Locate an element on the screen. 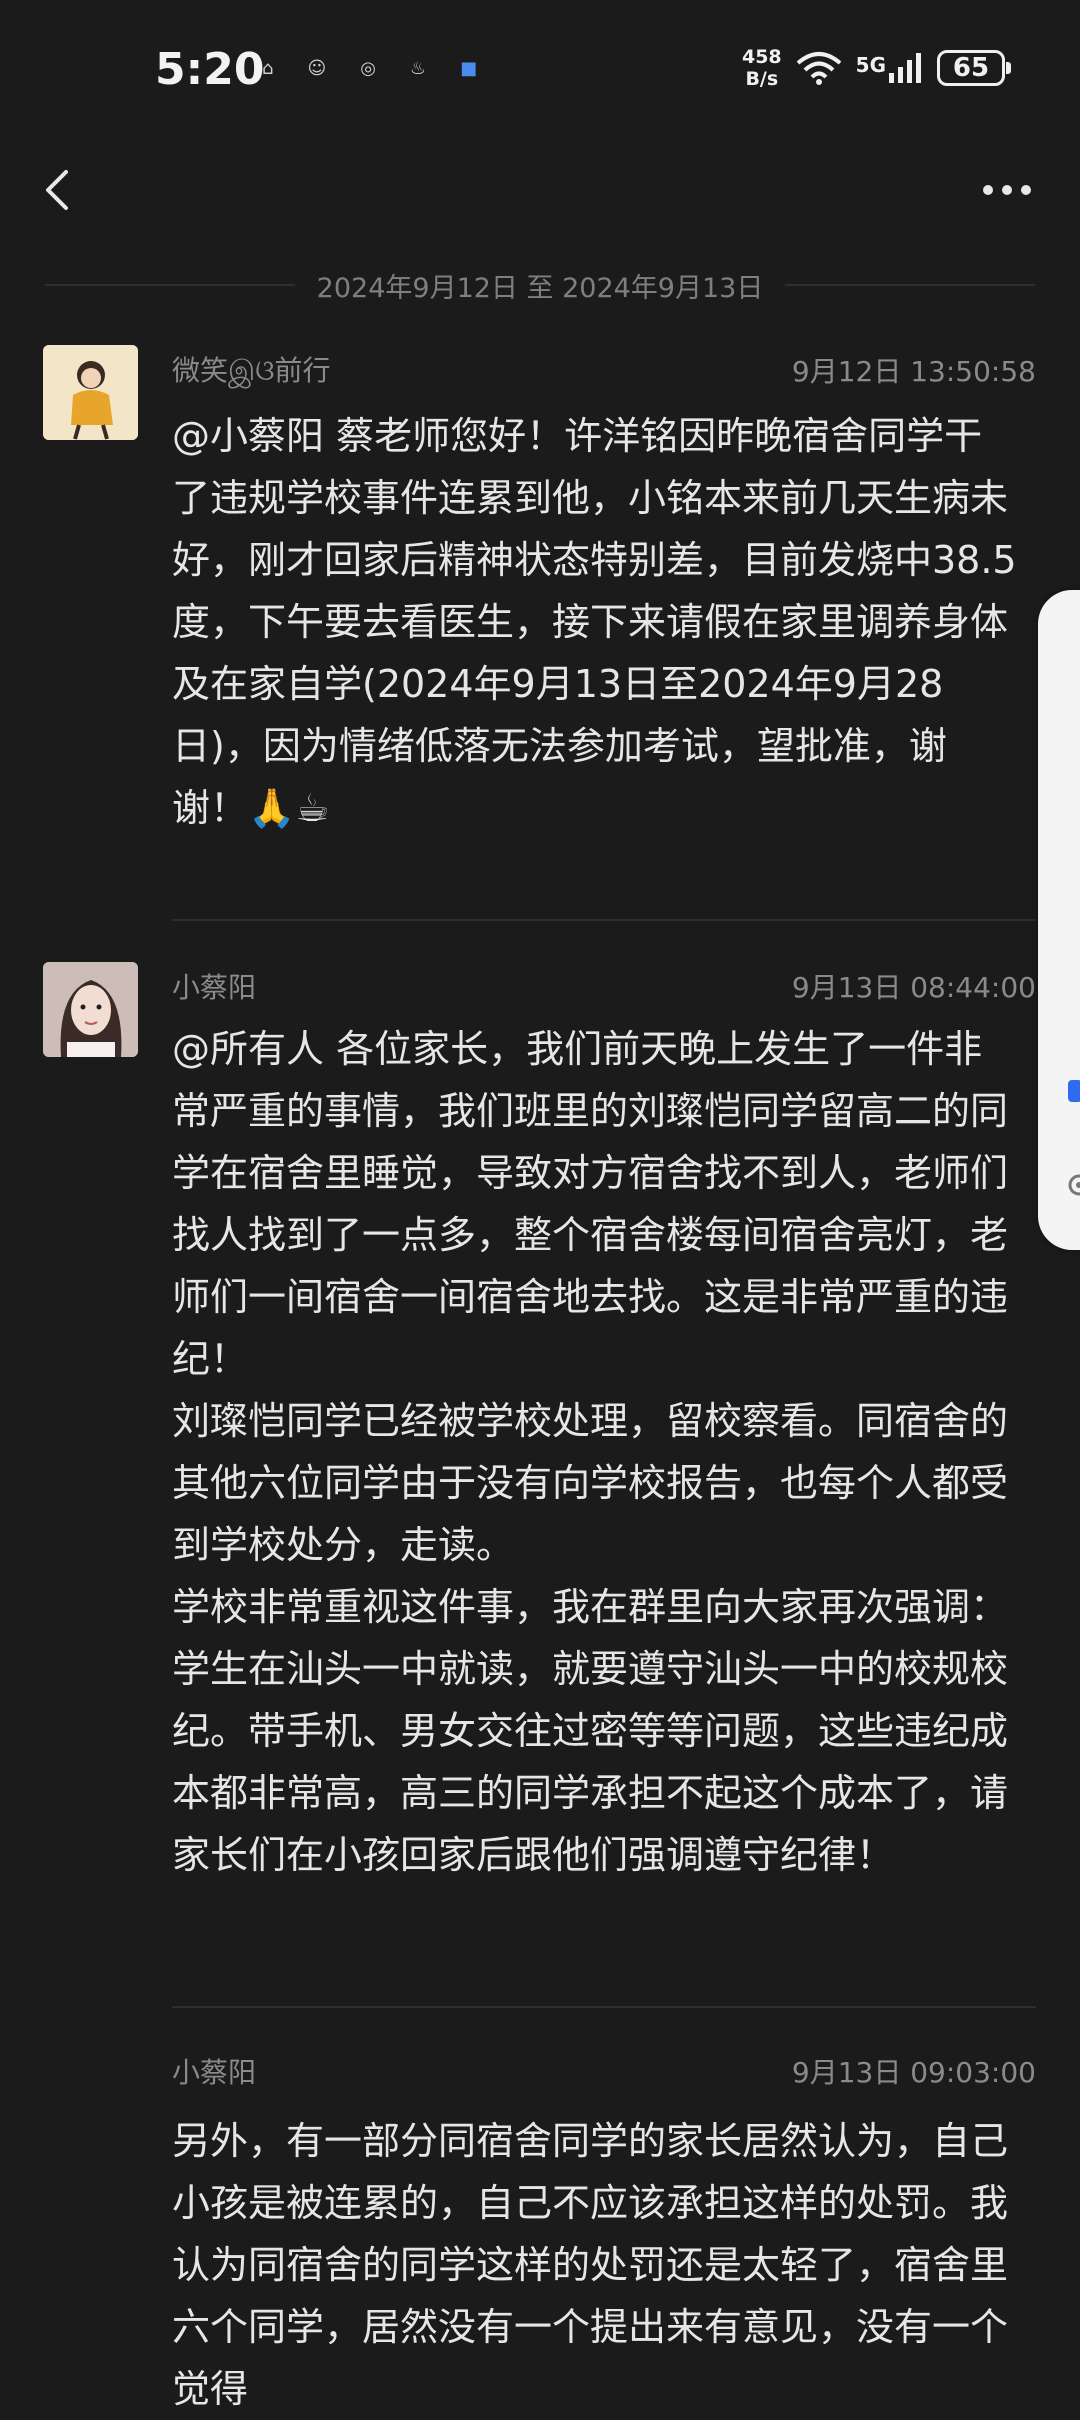  date-range-divider: 2024年9月12日 至 2024年9月13日 is located at coordinates (540, 285).